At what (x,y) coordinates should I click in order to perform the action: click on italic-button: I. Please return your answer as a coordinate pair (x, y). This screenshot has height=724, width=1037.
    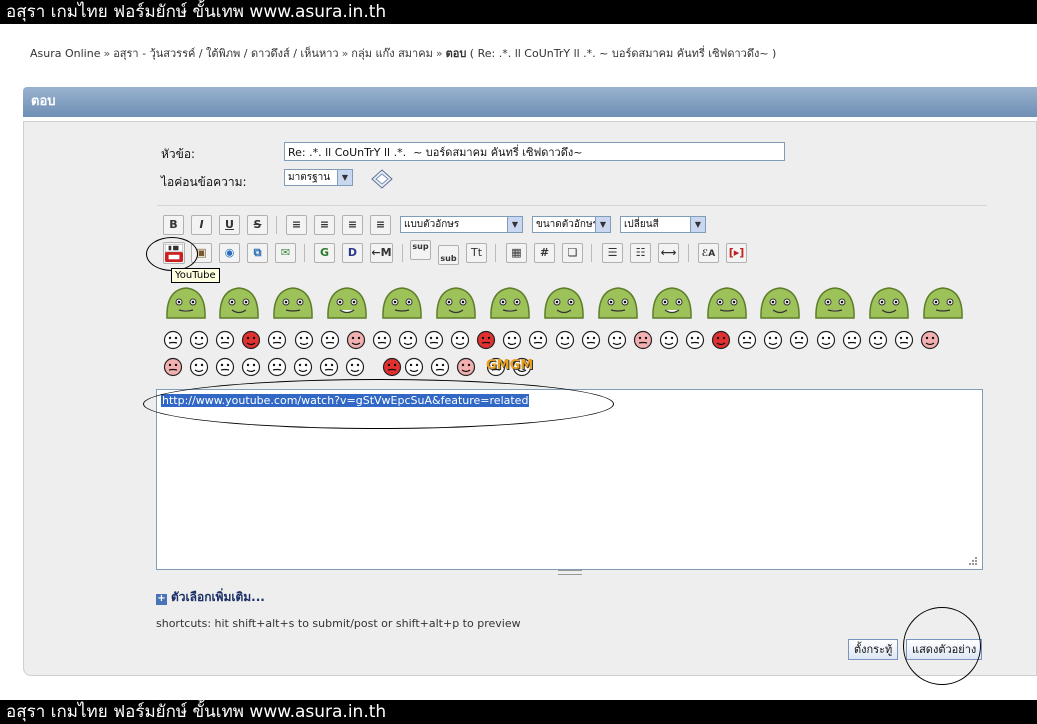
    Looking at the image, I should click on (201, 225).